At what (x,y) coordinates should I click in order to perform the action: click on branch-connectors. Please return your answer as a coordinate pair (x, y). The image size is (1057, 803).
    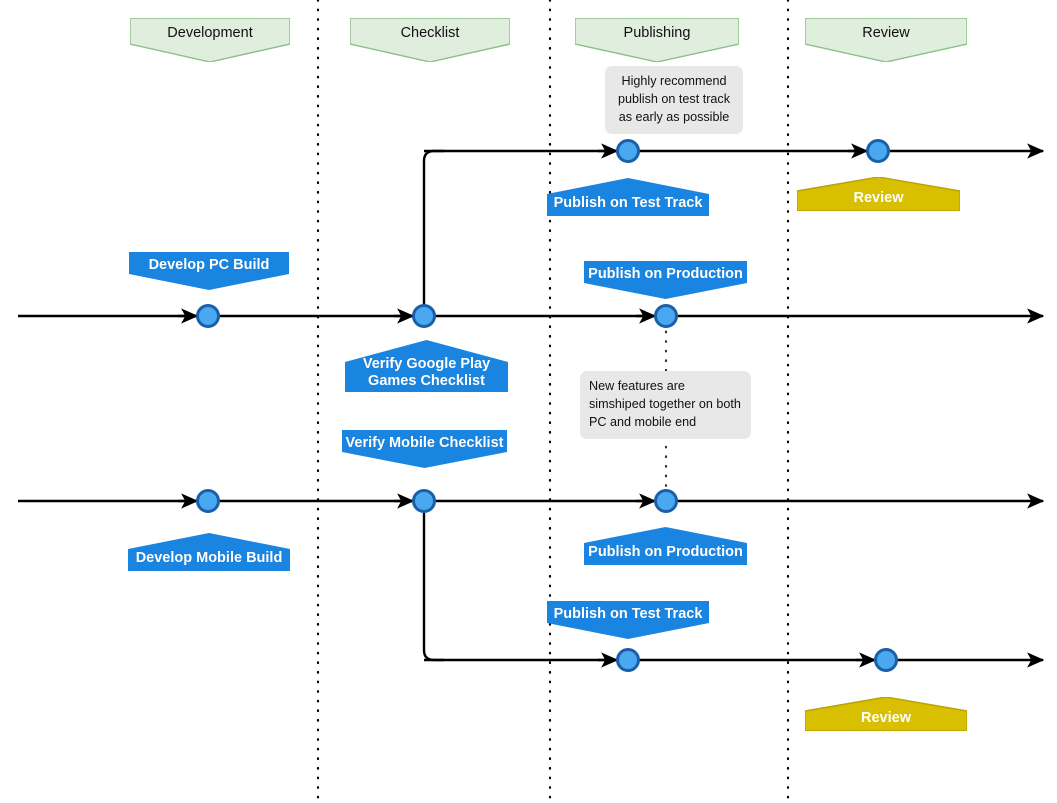
    Looking at the image, I should click on (433, 405).